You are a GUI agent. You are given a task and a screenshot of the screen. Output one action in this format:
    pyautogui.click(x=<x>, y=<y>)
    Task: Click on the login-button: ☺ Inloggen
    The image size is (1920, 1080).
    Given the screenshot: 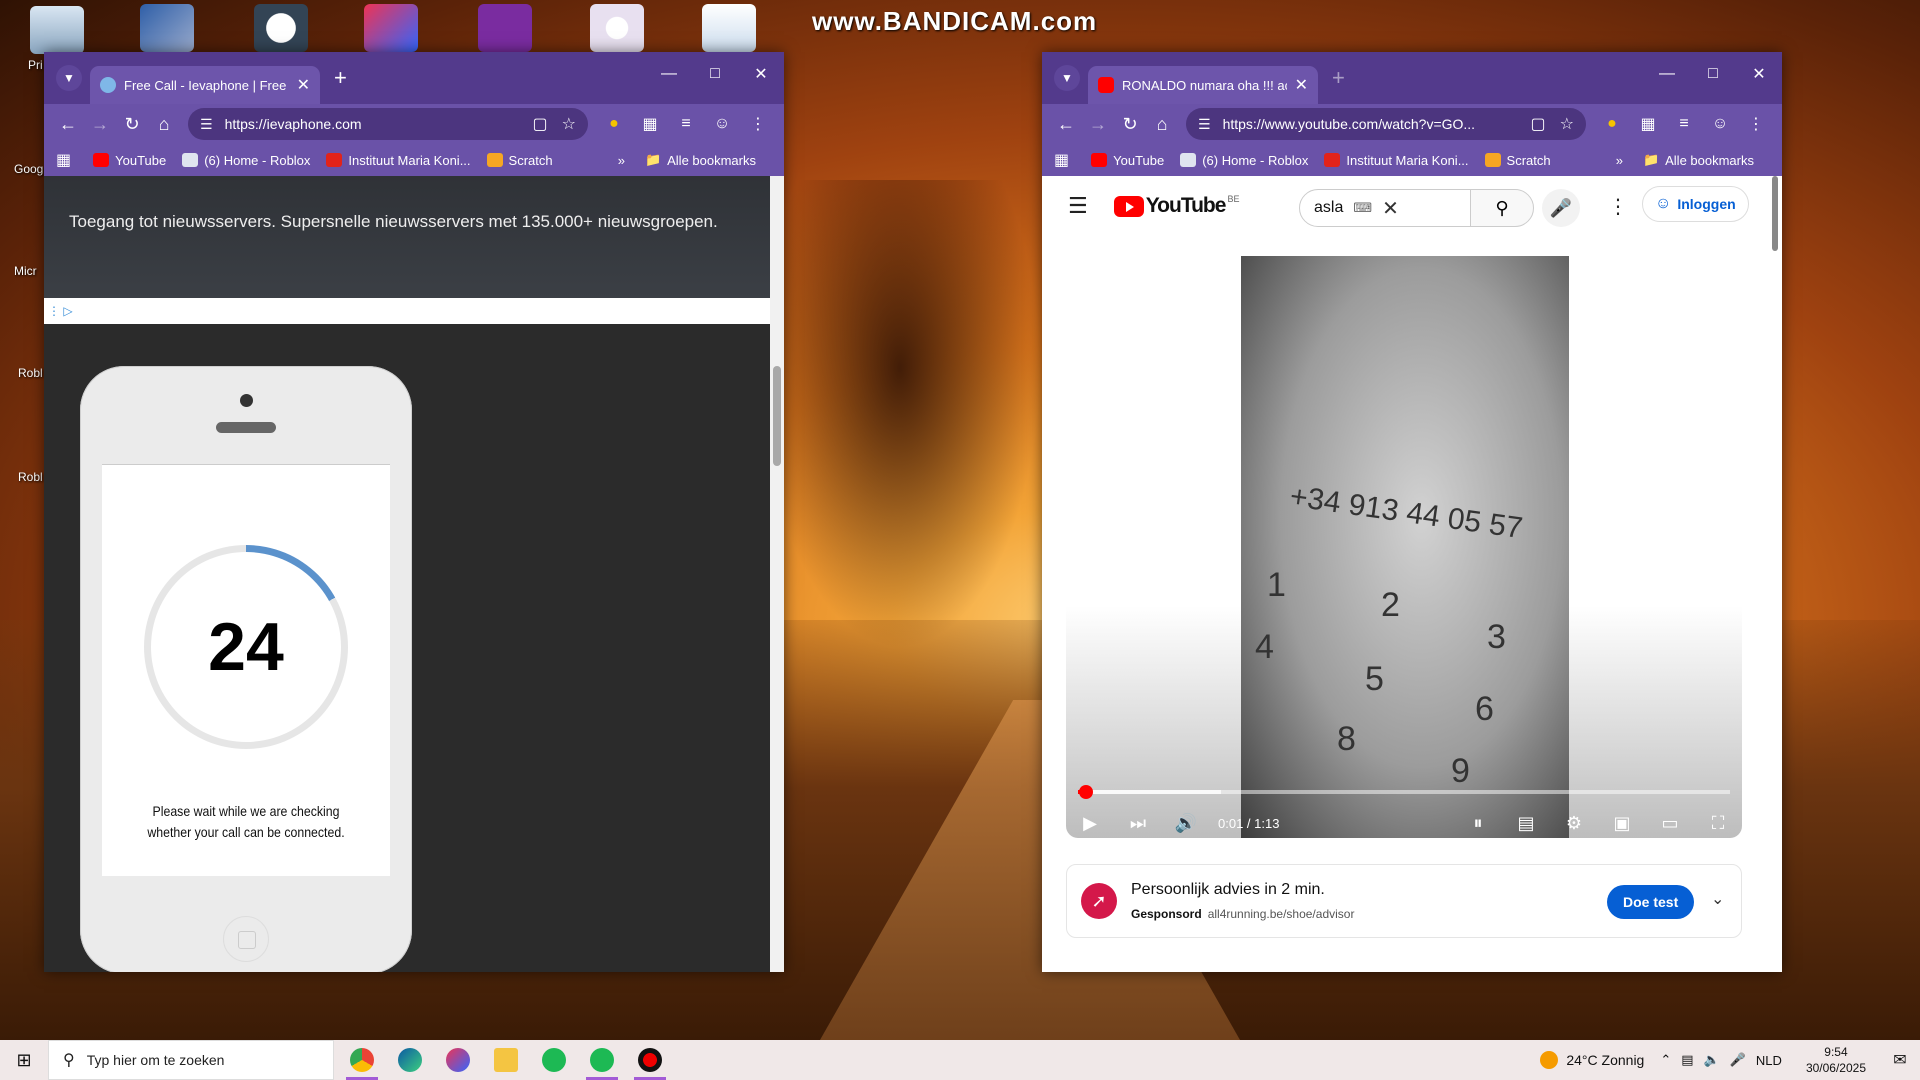 What is the action you would take?
    pyautogui.click(x=1695, y=204)
    